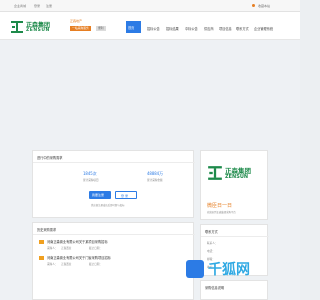 This screenshot has height=300, width=320. What do you see at coordinates (211, 251) in the screenshot?
I see `contact-line: 电话：` at bounding box center [211, 251].